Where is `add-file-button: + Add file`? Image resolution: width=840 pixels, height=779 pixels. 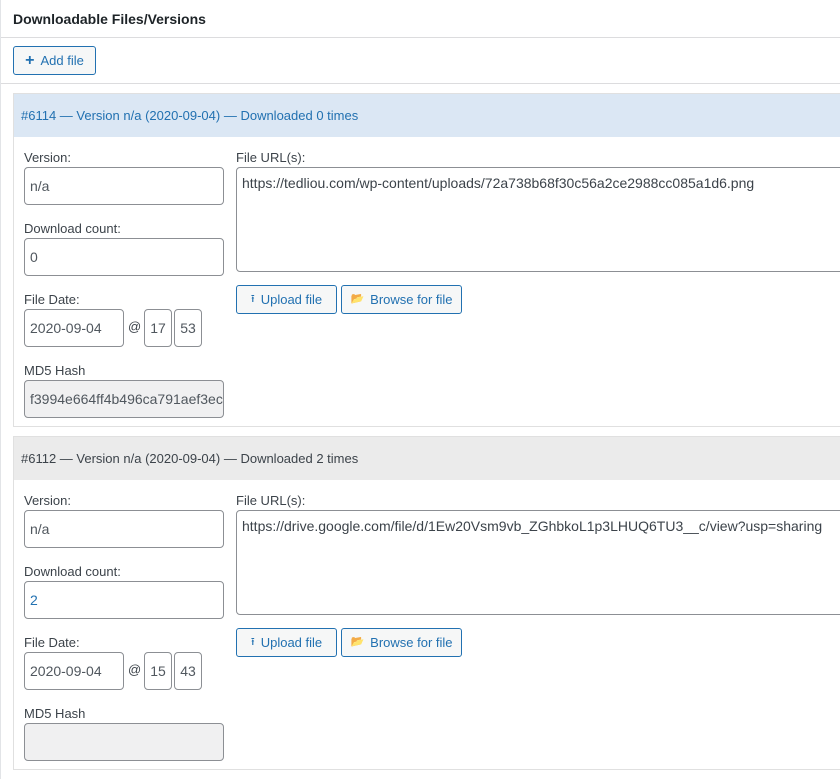 add-file-button: + Add file is located at coordinates (54, 60).